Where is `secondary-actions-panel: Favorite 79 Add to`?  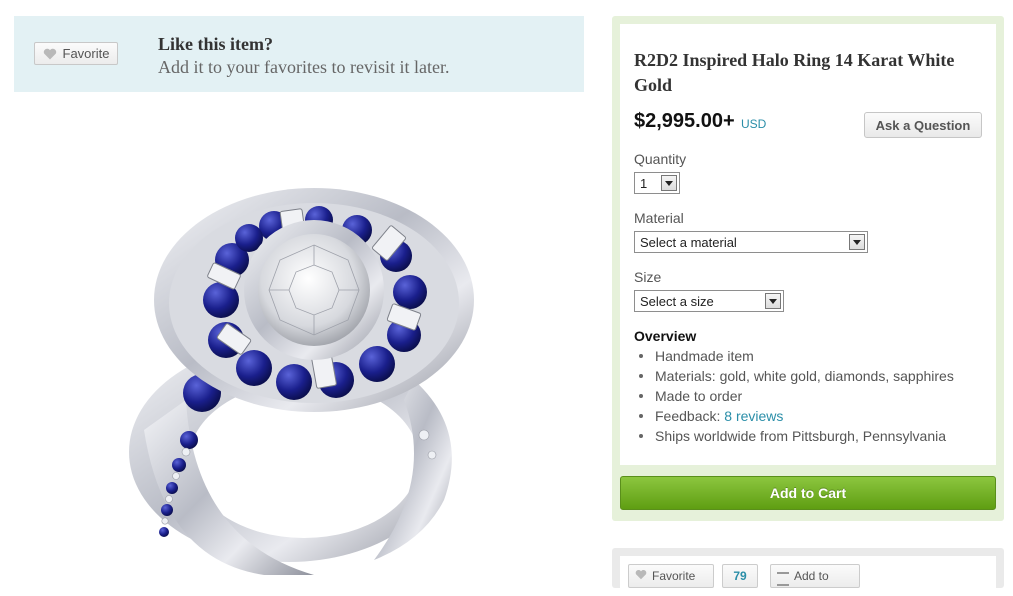
secondary-actions-panel: Favorite 79 Add to is located at coordinates (808, 572).